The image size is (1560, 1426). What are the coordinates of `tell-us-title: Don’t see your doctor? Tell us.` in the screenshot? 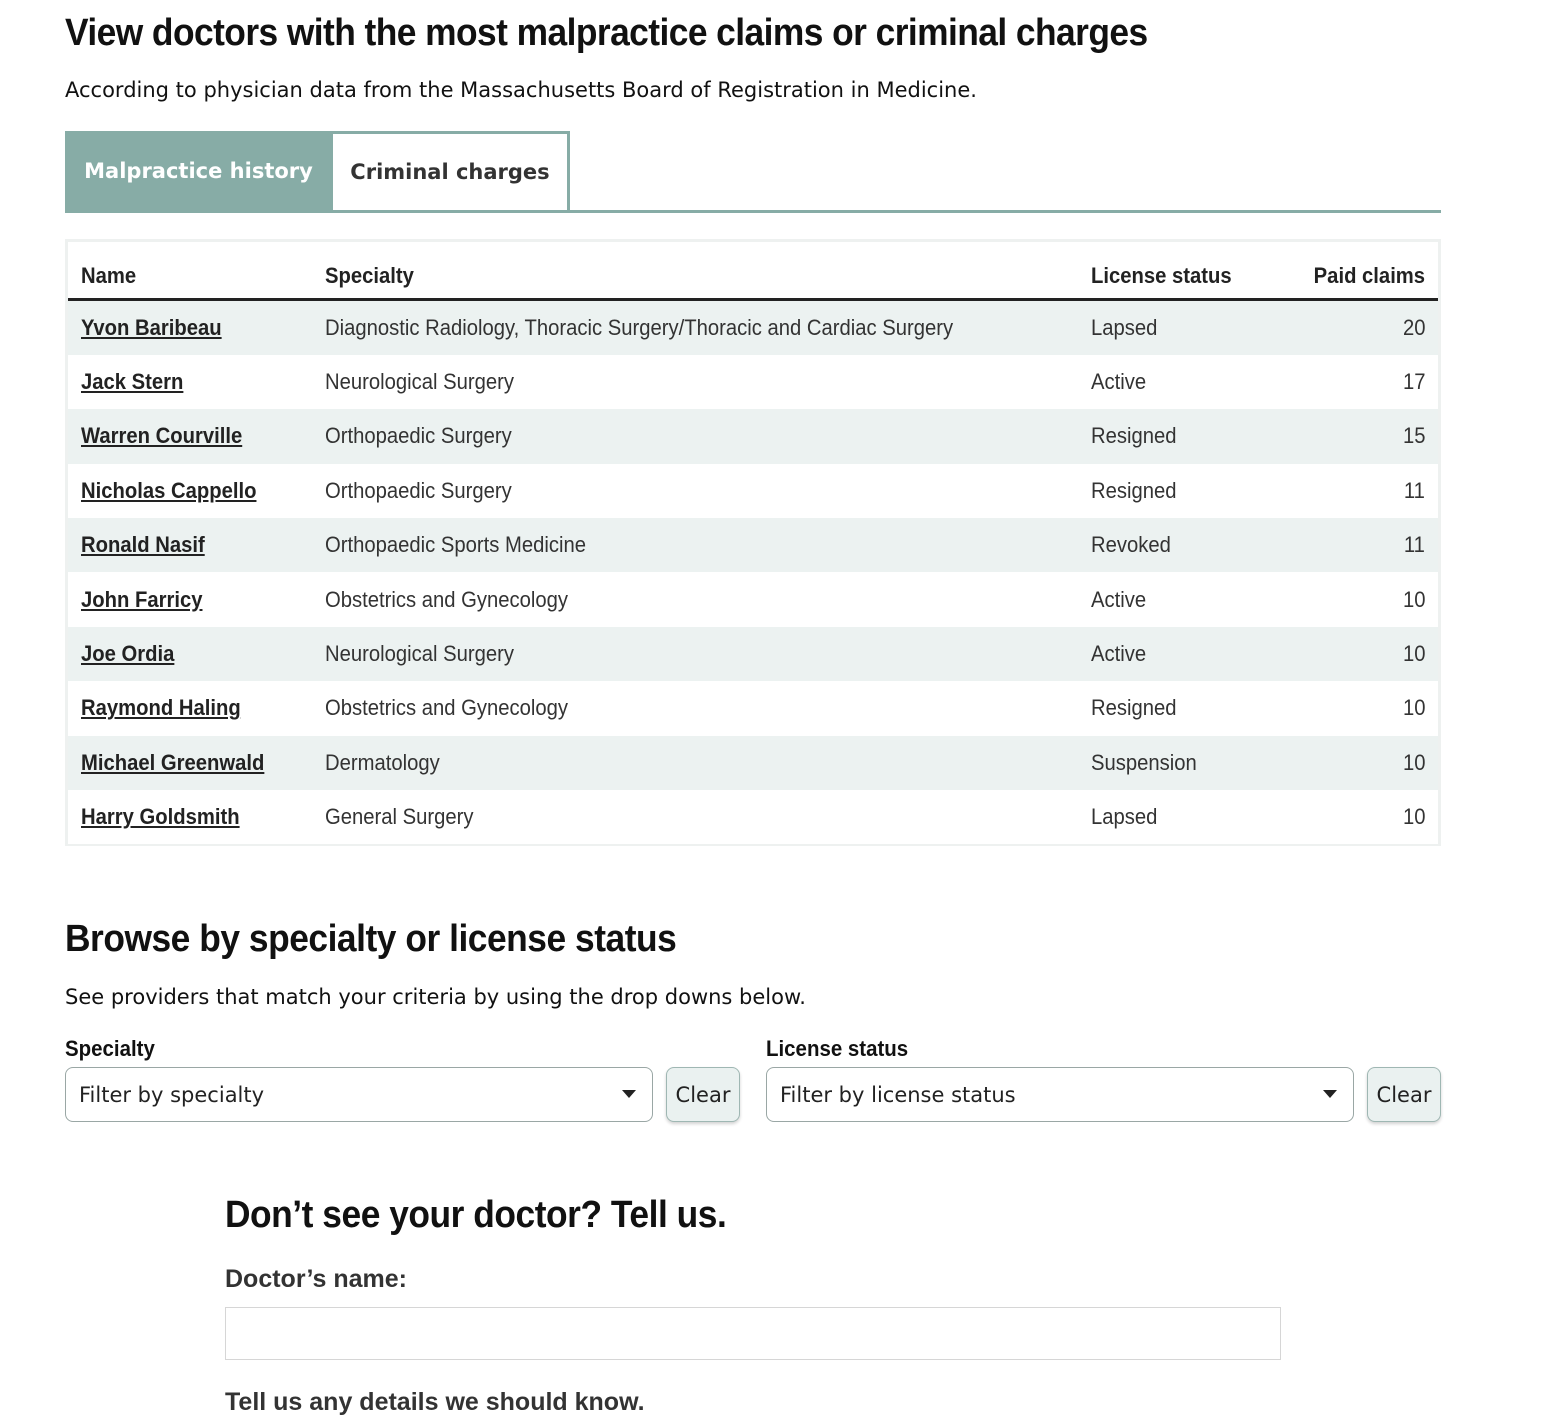 It's located at (476, 1215).